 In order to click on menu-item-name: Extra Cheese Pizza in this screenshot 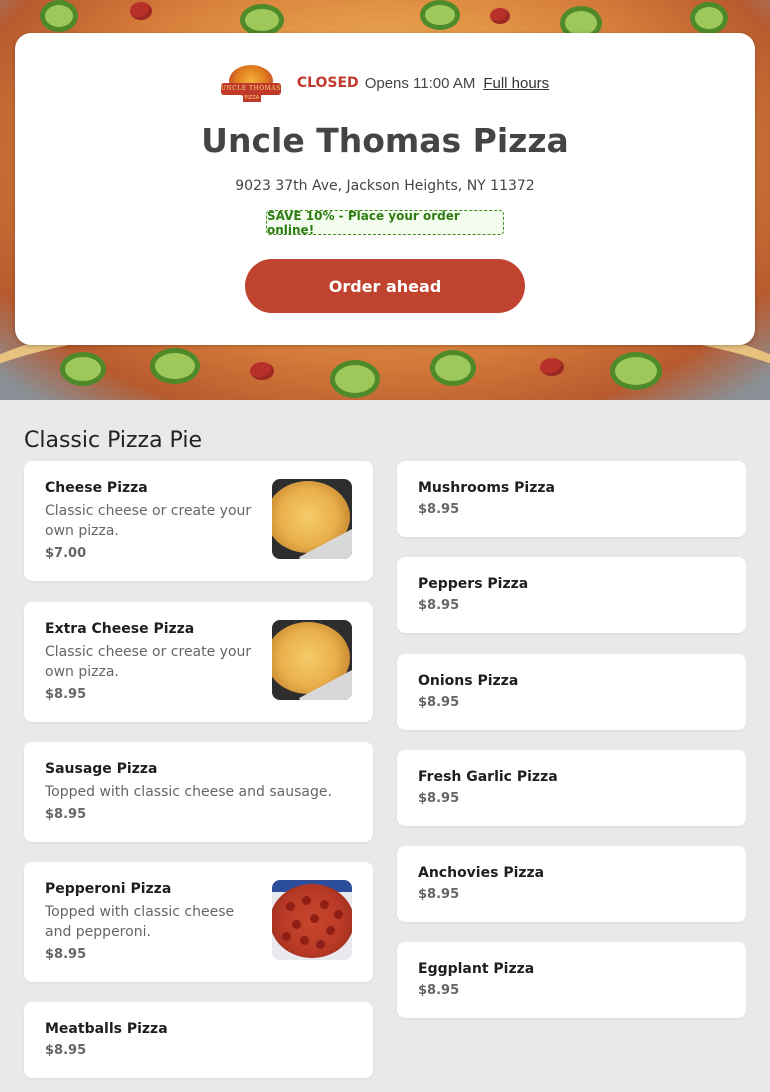, I will do `click(120, 629)`.